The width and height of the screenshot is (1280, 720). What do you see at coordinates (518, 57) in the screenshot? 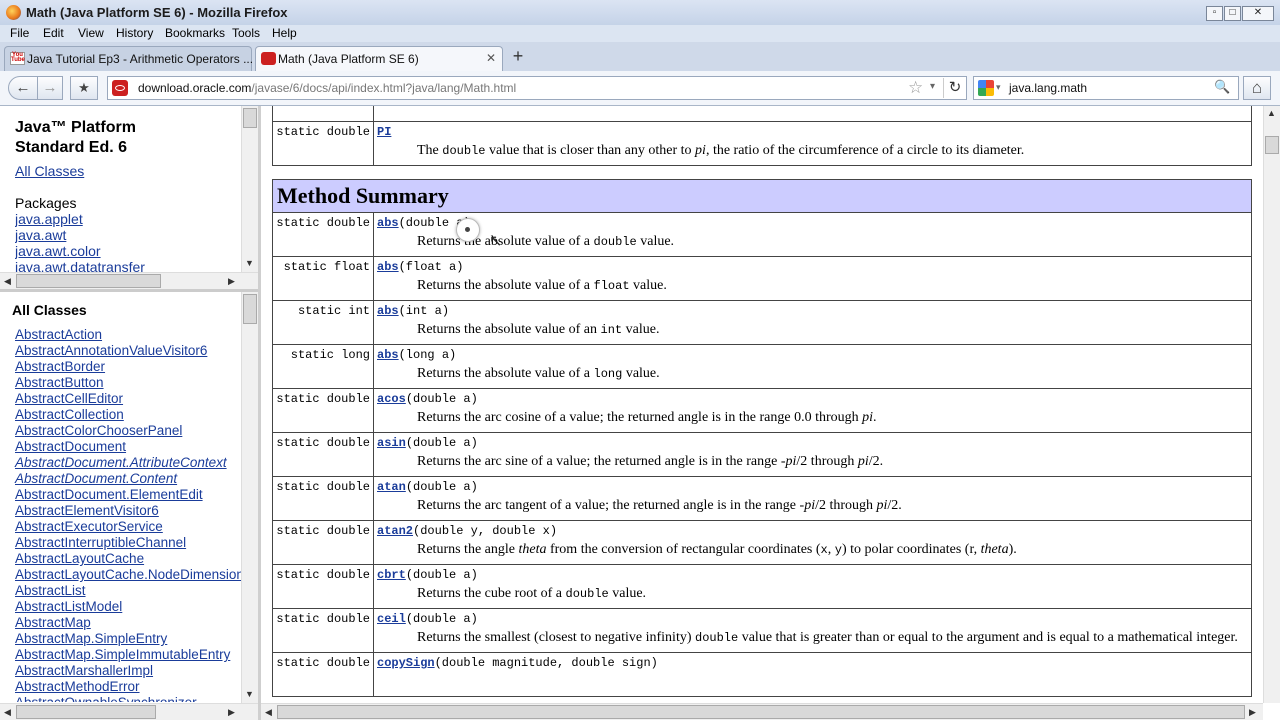
I see `new-tab-button: +` at bounding box center [518, 57].